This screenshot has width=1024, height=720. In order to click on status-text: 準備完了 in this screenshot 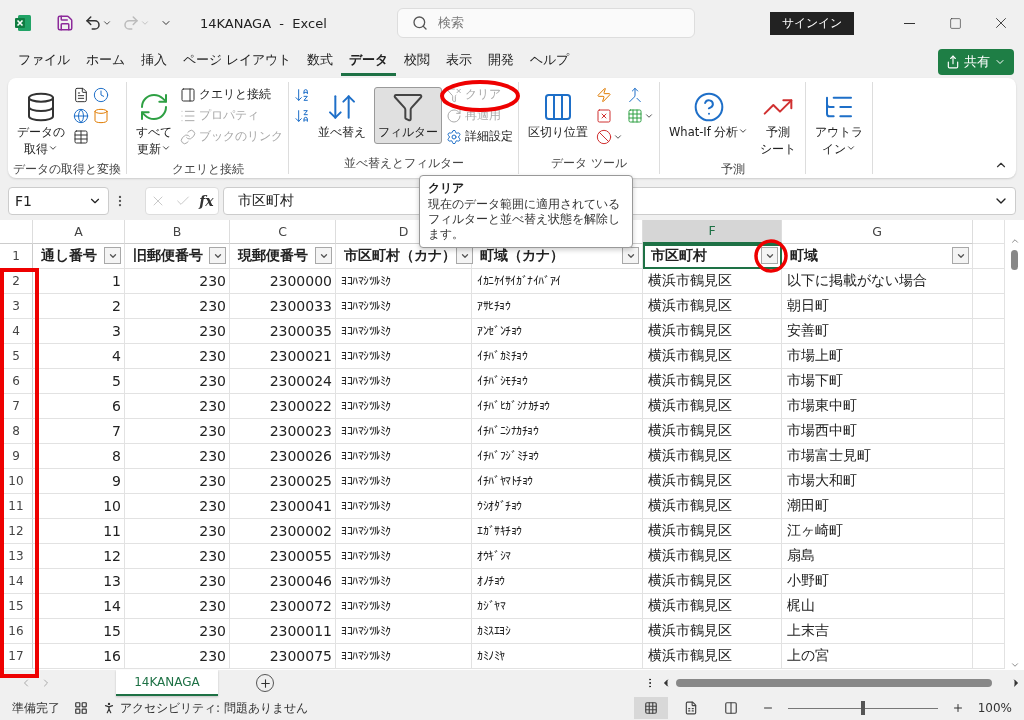, I will do `click(36, 708)`.